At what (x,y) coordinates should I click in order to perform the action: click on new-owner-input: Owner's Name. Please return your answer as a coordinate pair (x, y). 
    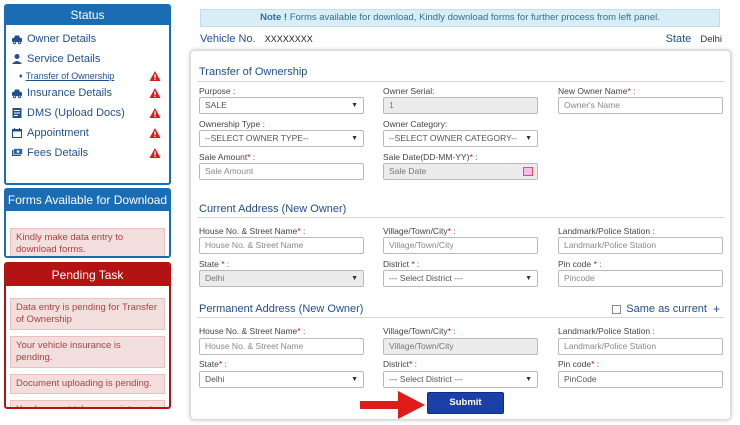
    Looking at the image, I should click on (640, 105).